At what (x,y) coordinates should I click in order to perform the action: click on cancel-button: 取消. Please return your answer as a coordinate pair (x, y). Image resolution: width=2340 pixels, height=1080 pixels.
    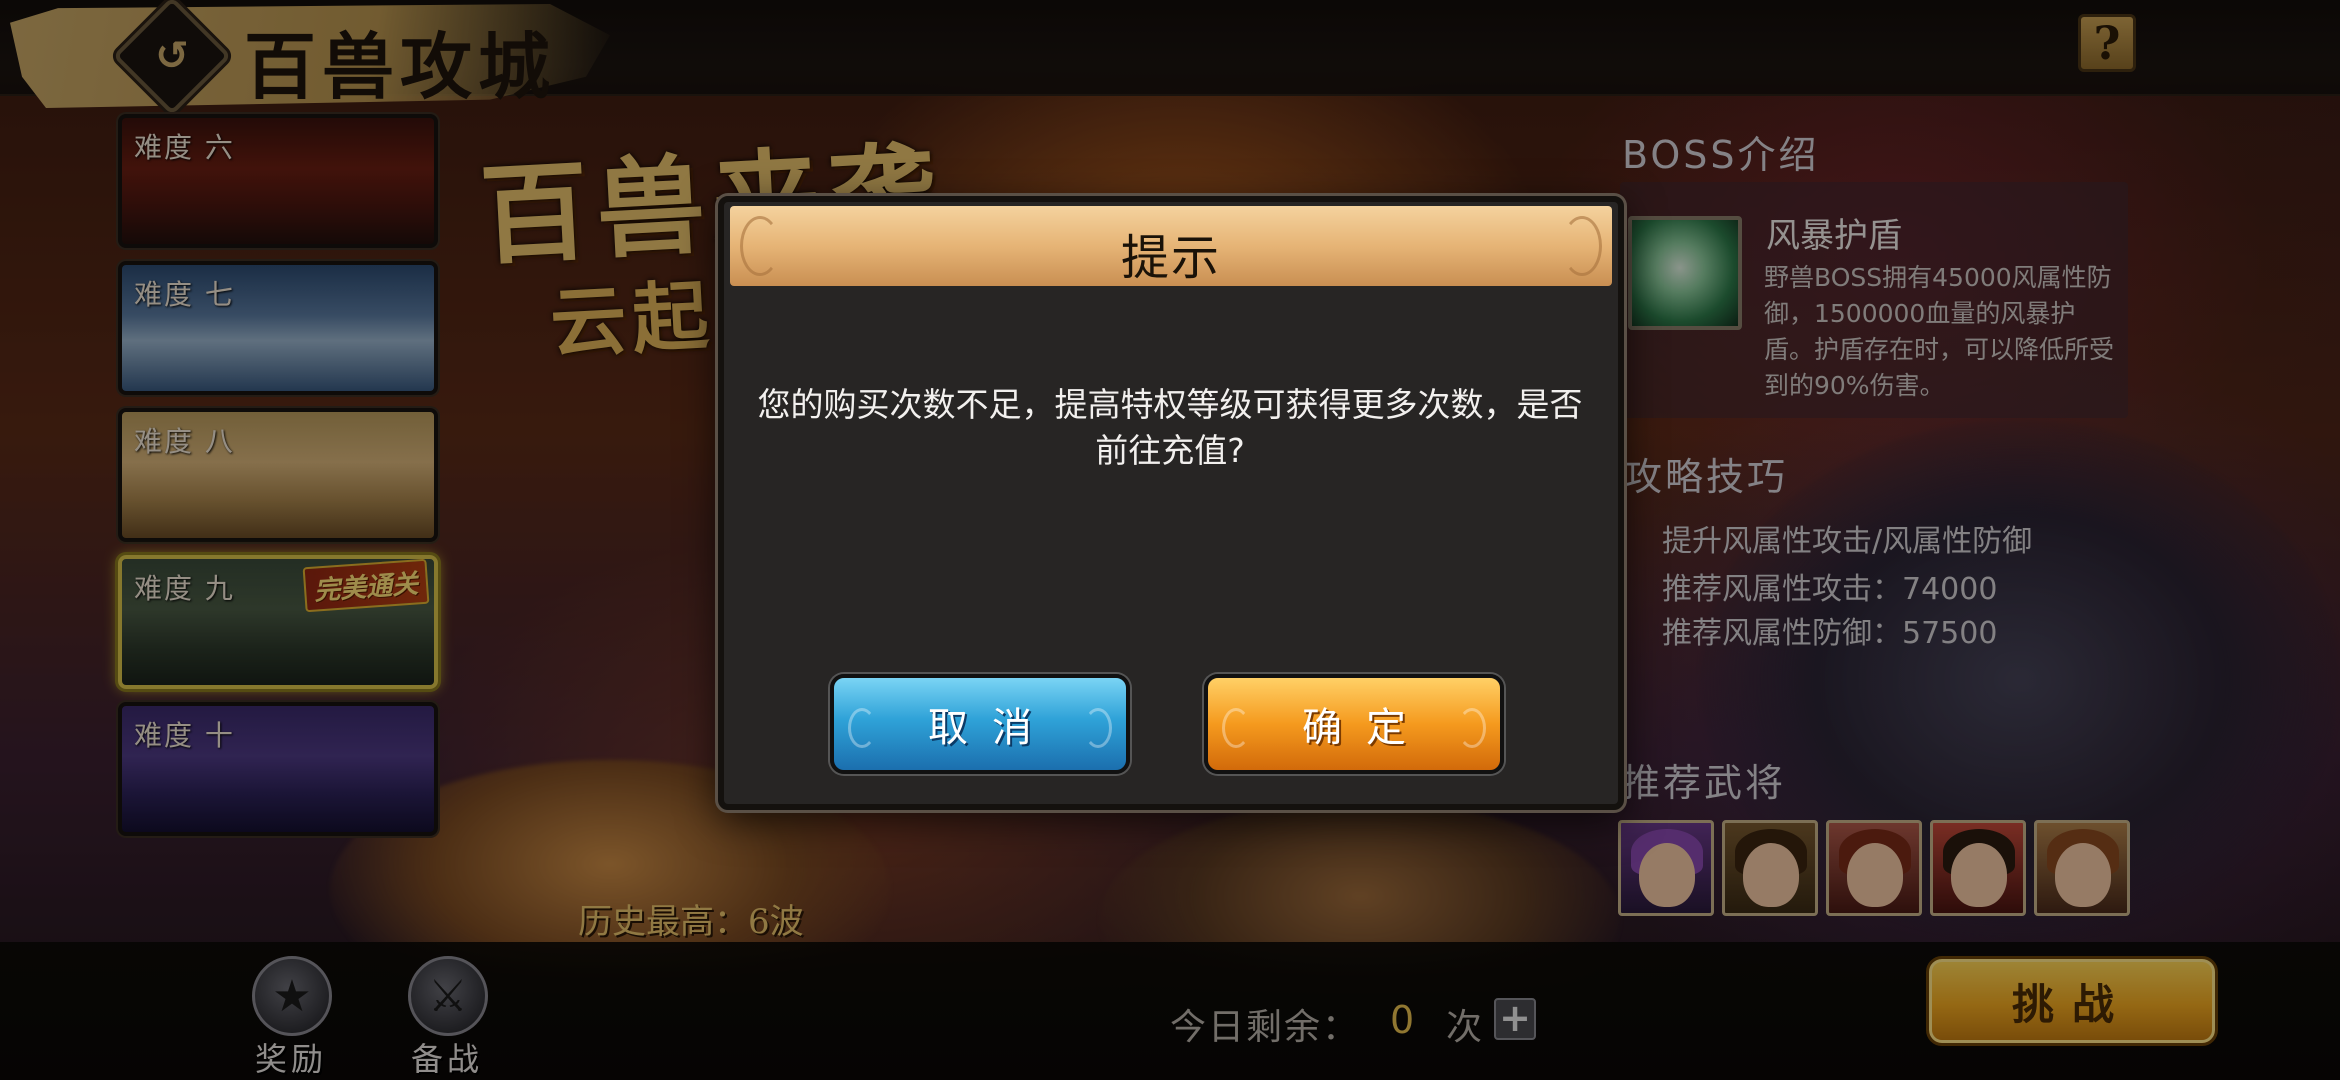
    Looking at the image, I should click on (980, 724).